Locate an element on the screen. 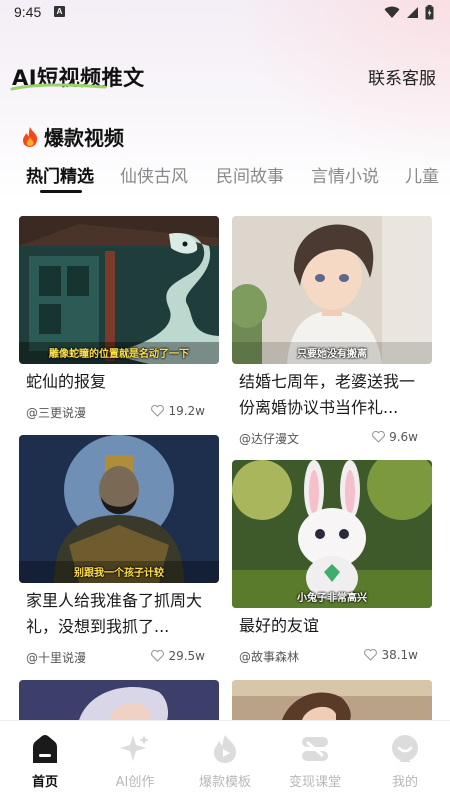  nav-ai-create: AI创作 is located at coordinates (135, 761).